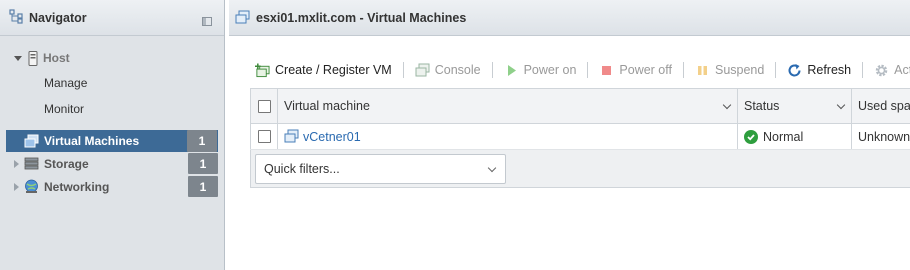  I want to click on power-on-label: Power on, so click(550, 70).